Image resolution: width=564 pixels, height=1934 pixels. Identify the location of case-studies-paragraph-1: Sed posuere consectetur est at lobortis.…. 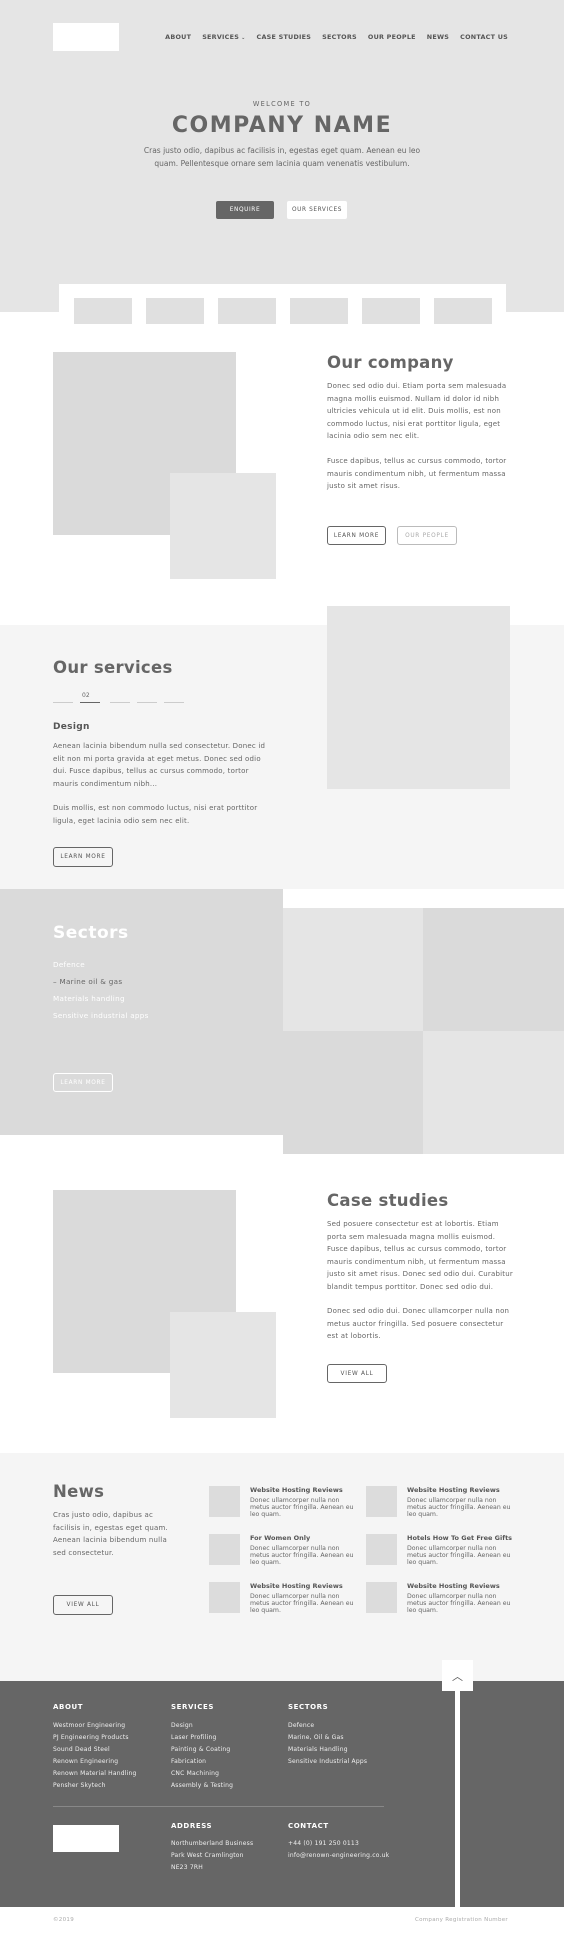
(420, 1255).